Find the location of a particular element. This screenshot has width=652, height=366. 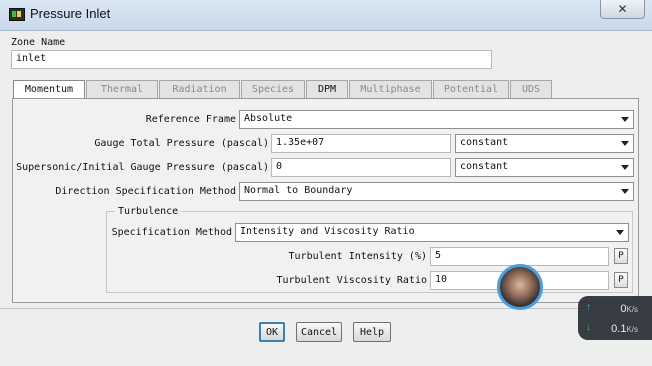

turbulence-group-title: Turbulence is located at coordinates (148, 211).